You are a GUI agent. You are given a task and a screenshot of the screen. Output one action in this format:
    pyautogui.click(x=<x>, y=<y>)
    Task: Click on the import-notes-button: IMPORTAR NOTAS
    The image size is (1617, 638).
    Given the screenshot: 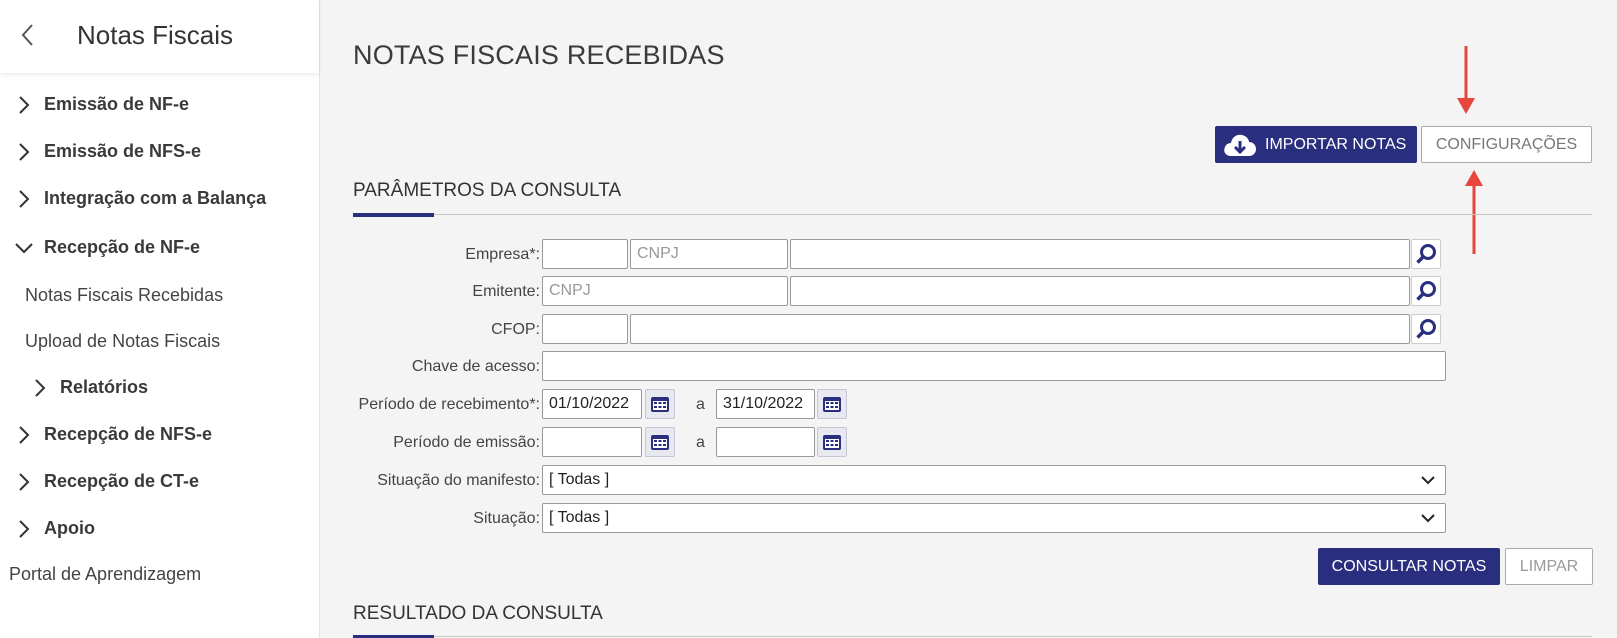 What is the action you would take?
    pyautogui.click(x=1316, y=144)
    